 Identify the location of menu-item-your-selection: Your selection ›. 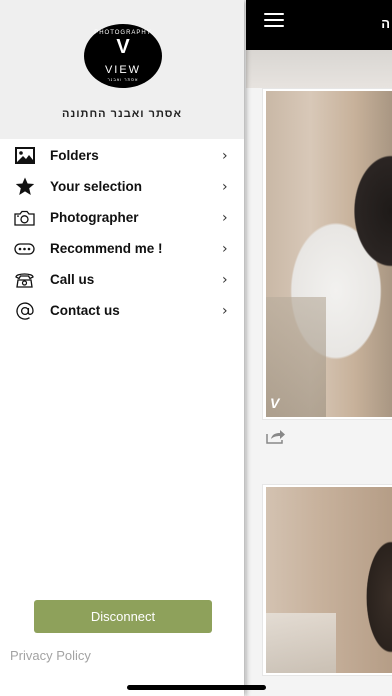
(122, 186).